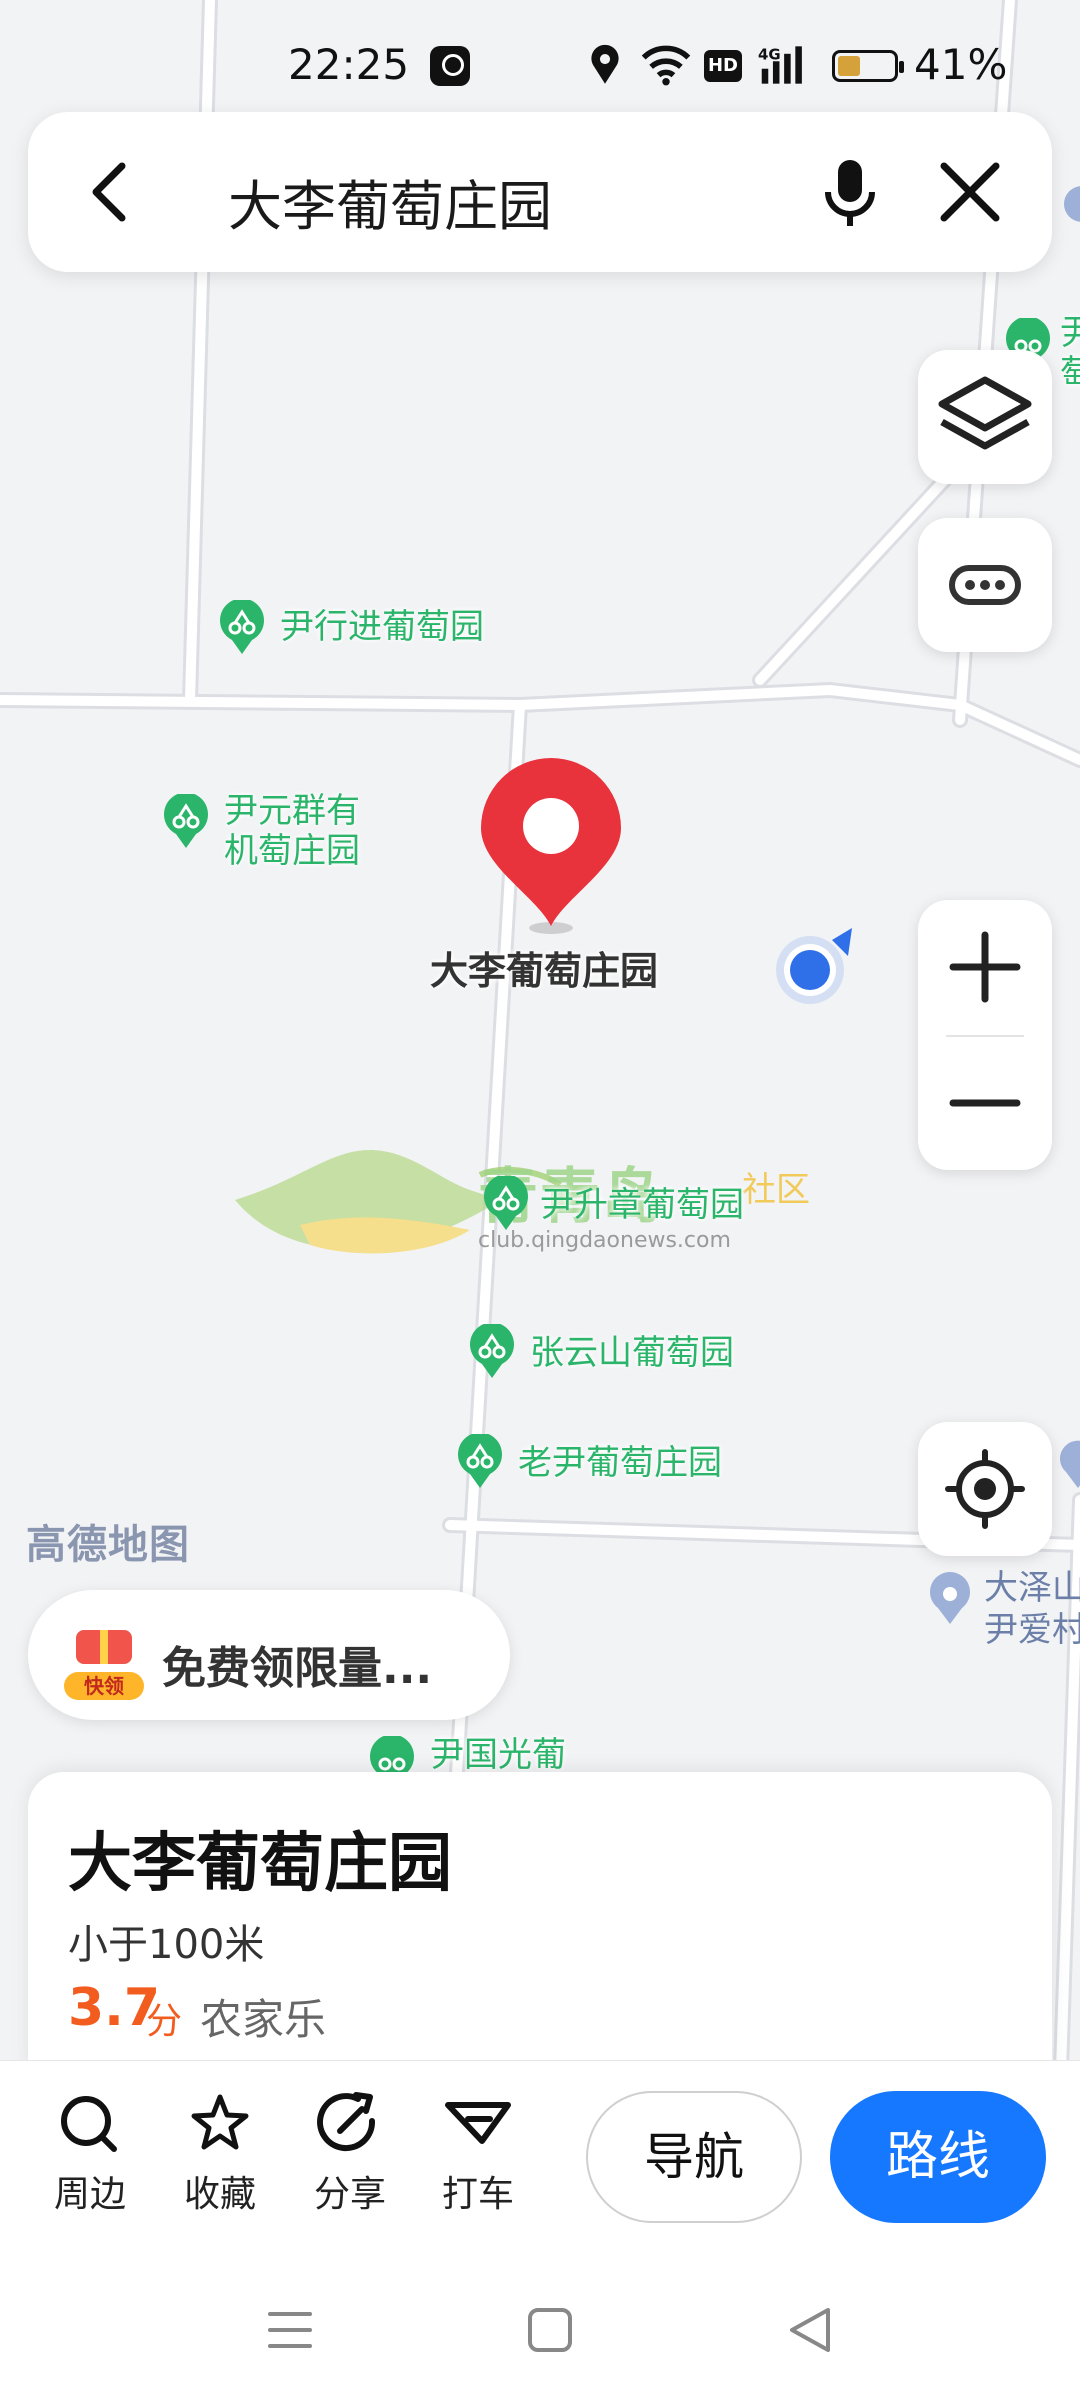  I want to click on poi-label-edge: 萄, so click(1070, 373).